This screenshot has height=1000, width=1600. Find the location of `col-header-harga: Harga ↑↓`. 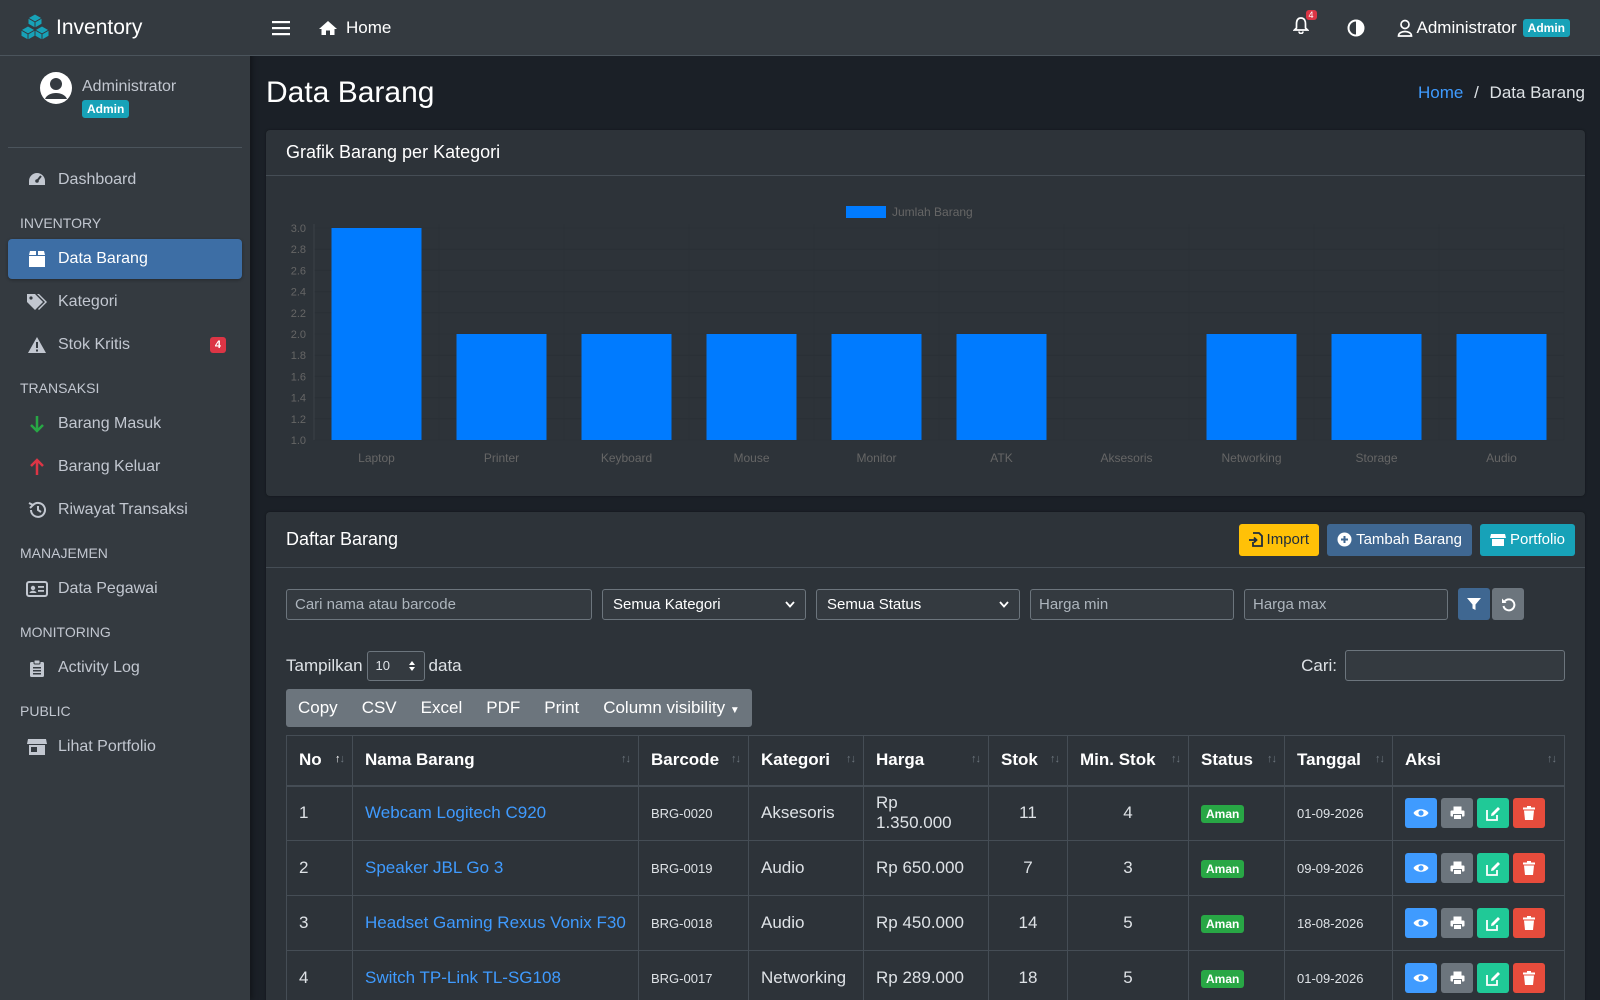

col-header-harga: Harga ↑↓ is located at coordinates (926, 761).